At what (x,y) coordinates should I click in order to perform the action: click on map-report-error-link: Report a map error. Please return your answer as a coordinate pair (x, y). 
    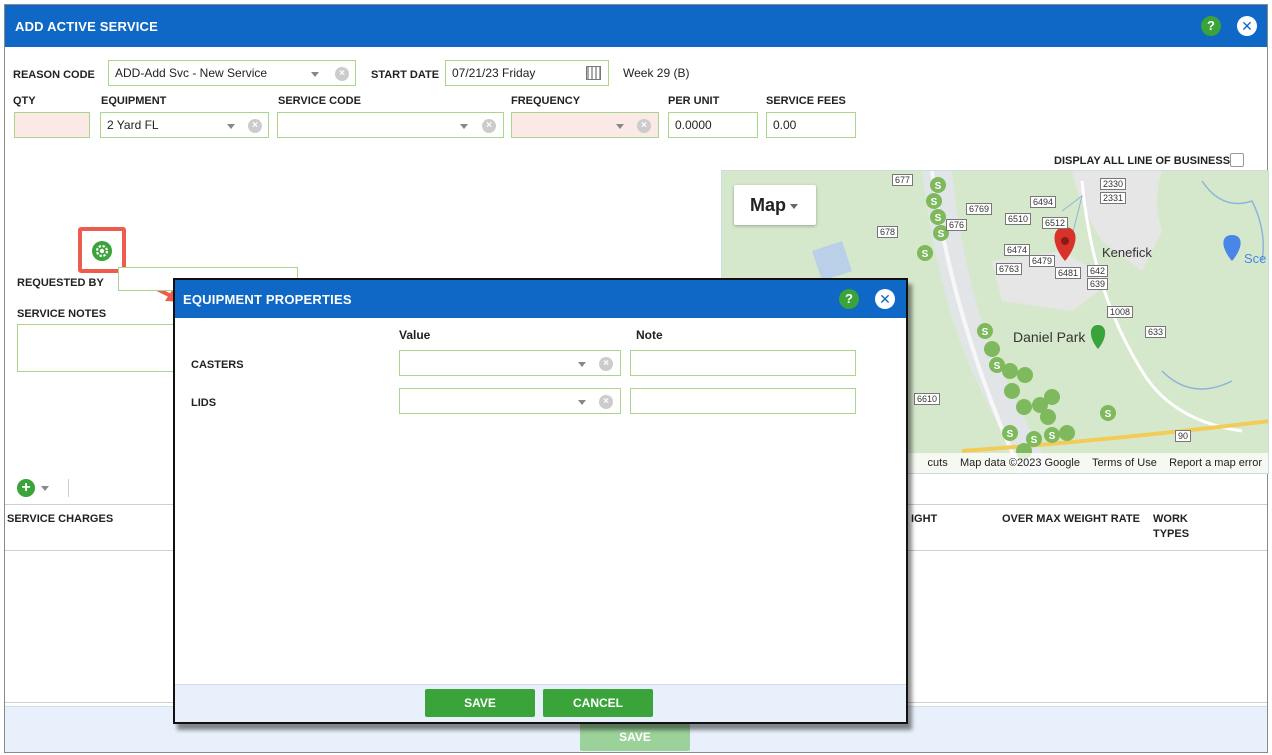
    Looking at the image, I should click on (1215, 463).